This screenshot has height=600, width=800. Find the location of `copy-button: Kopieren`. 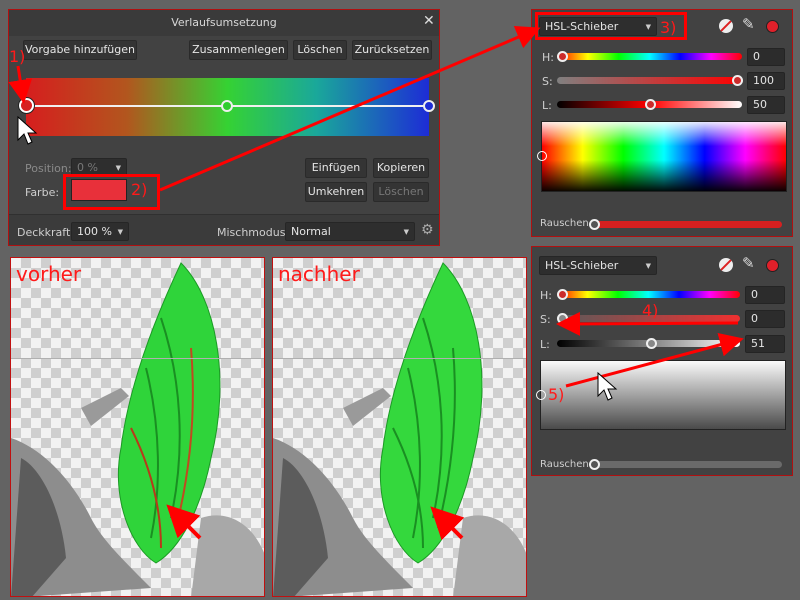

copy-button: Kopieren is located at coordinates (401, 168).